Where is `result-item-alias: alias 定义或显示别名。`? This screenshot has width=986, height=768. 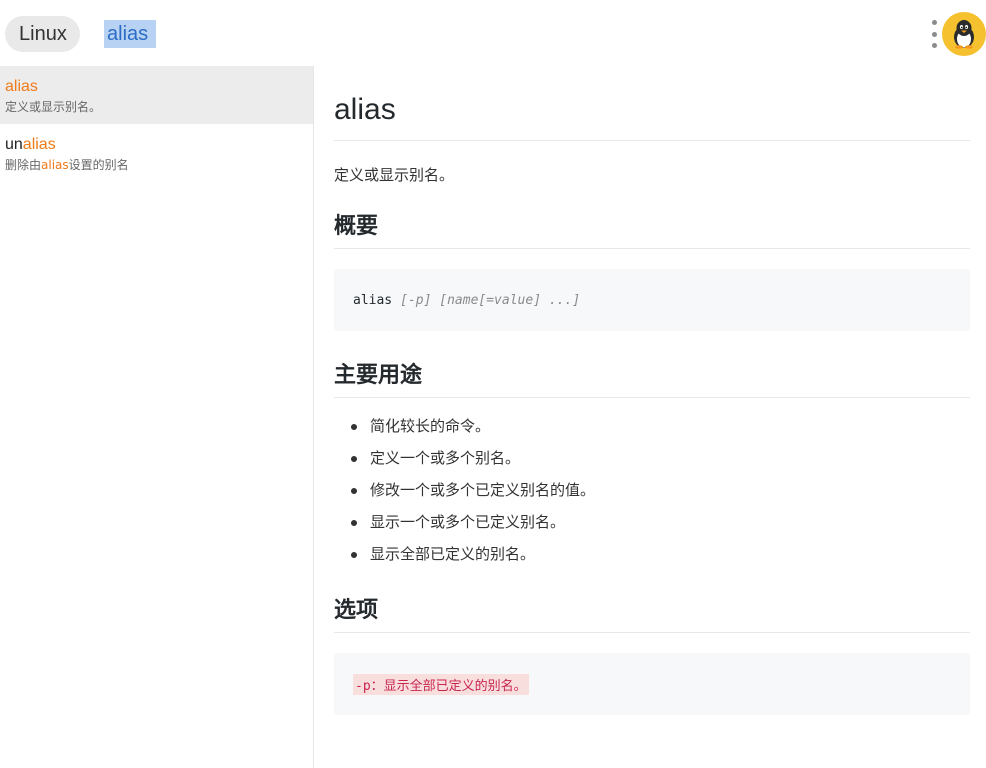 result-item-alias: alias 定义或显示别名。 is located at coordinates (156, 95).